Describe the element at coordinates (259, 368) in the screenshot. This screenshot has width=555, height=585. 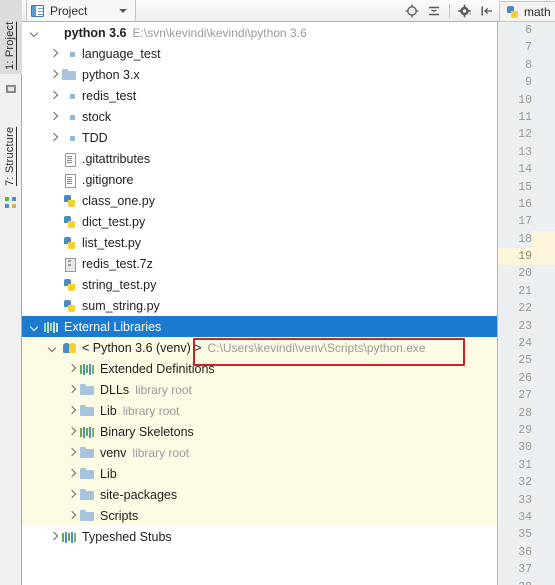
I see `tree-row: Extended Definitions` at that location.